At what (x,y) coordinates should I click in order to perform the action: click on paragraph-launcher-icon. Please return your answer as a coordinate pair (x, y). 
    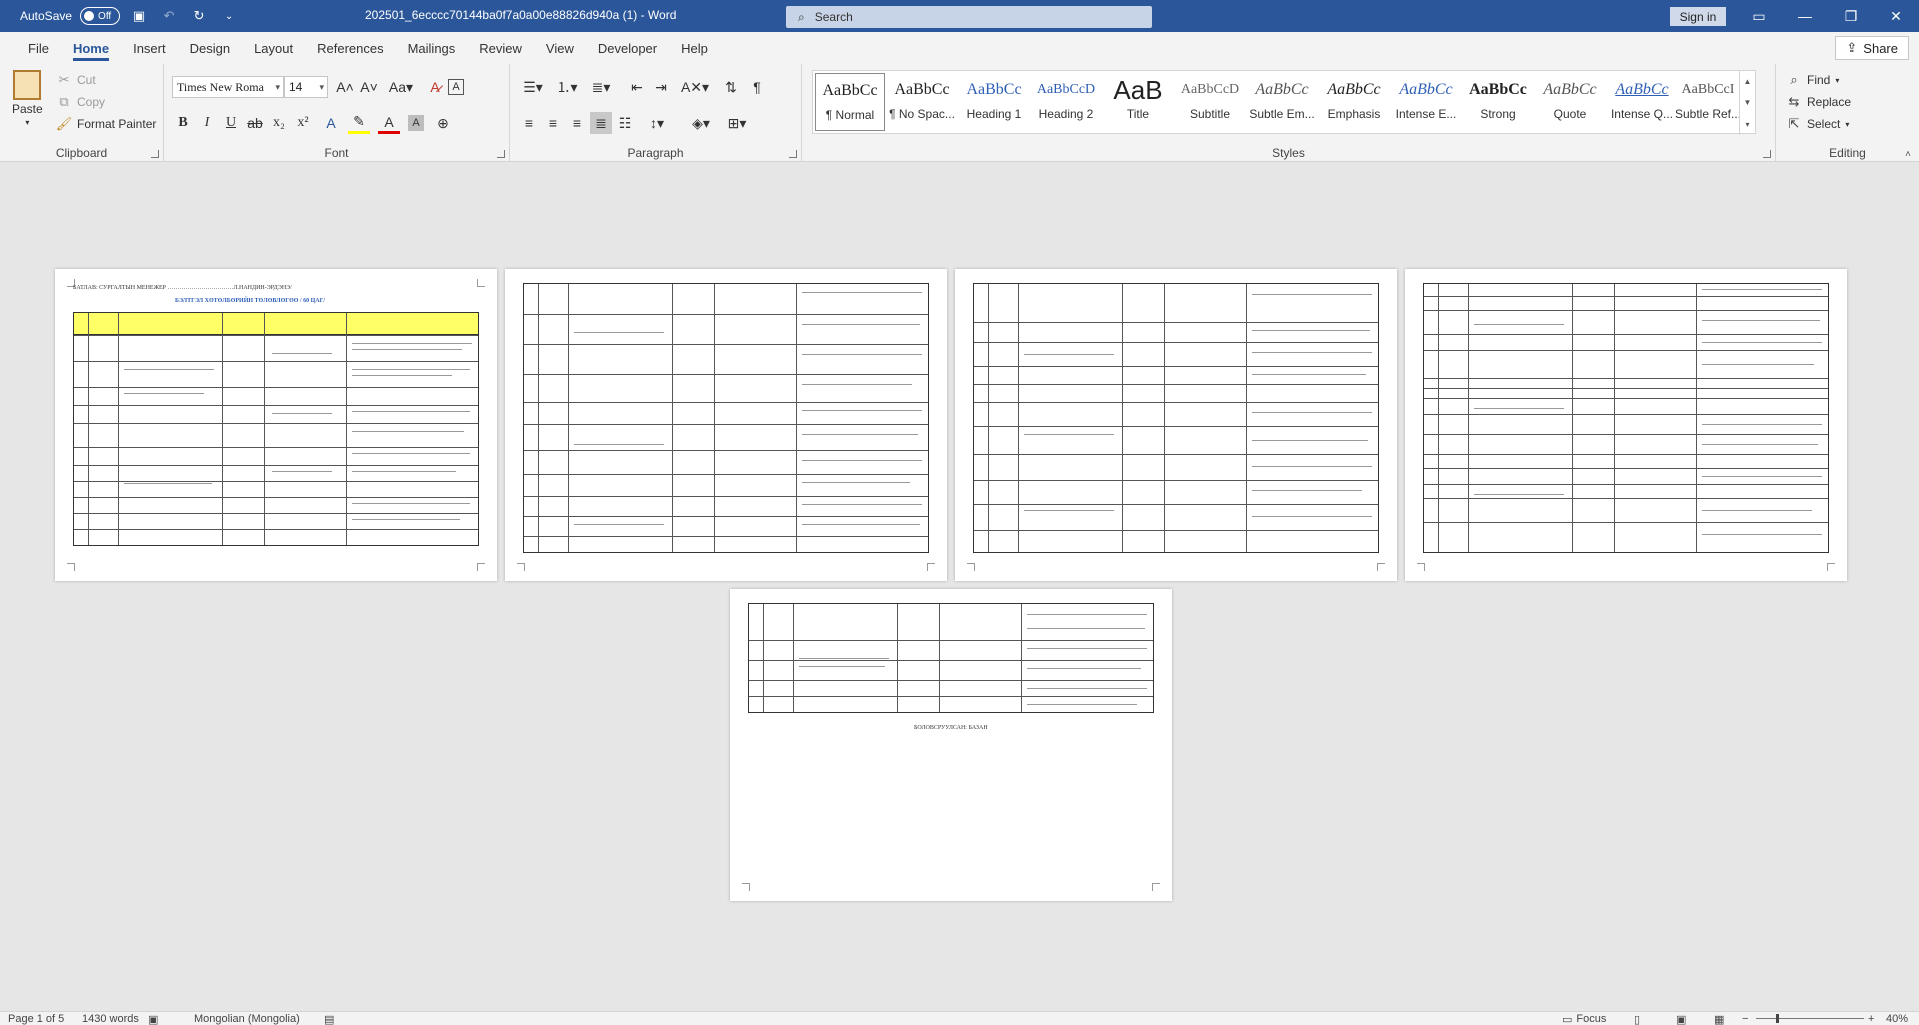
    Looking at the image, I should click on (793, 154).